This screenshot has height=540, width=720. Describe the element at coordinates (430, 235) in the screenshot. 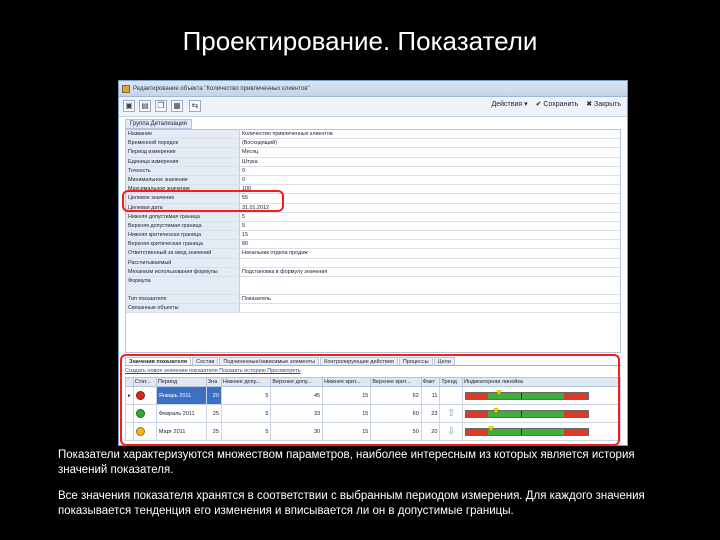

I see `form-value: 15` at that location.